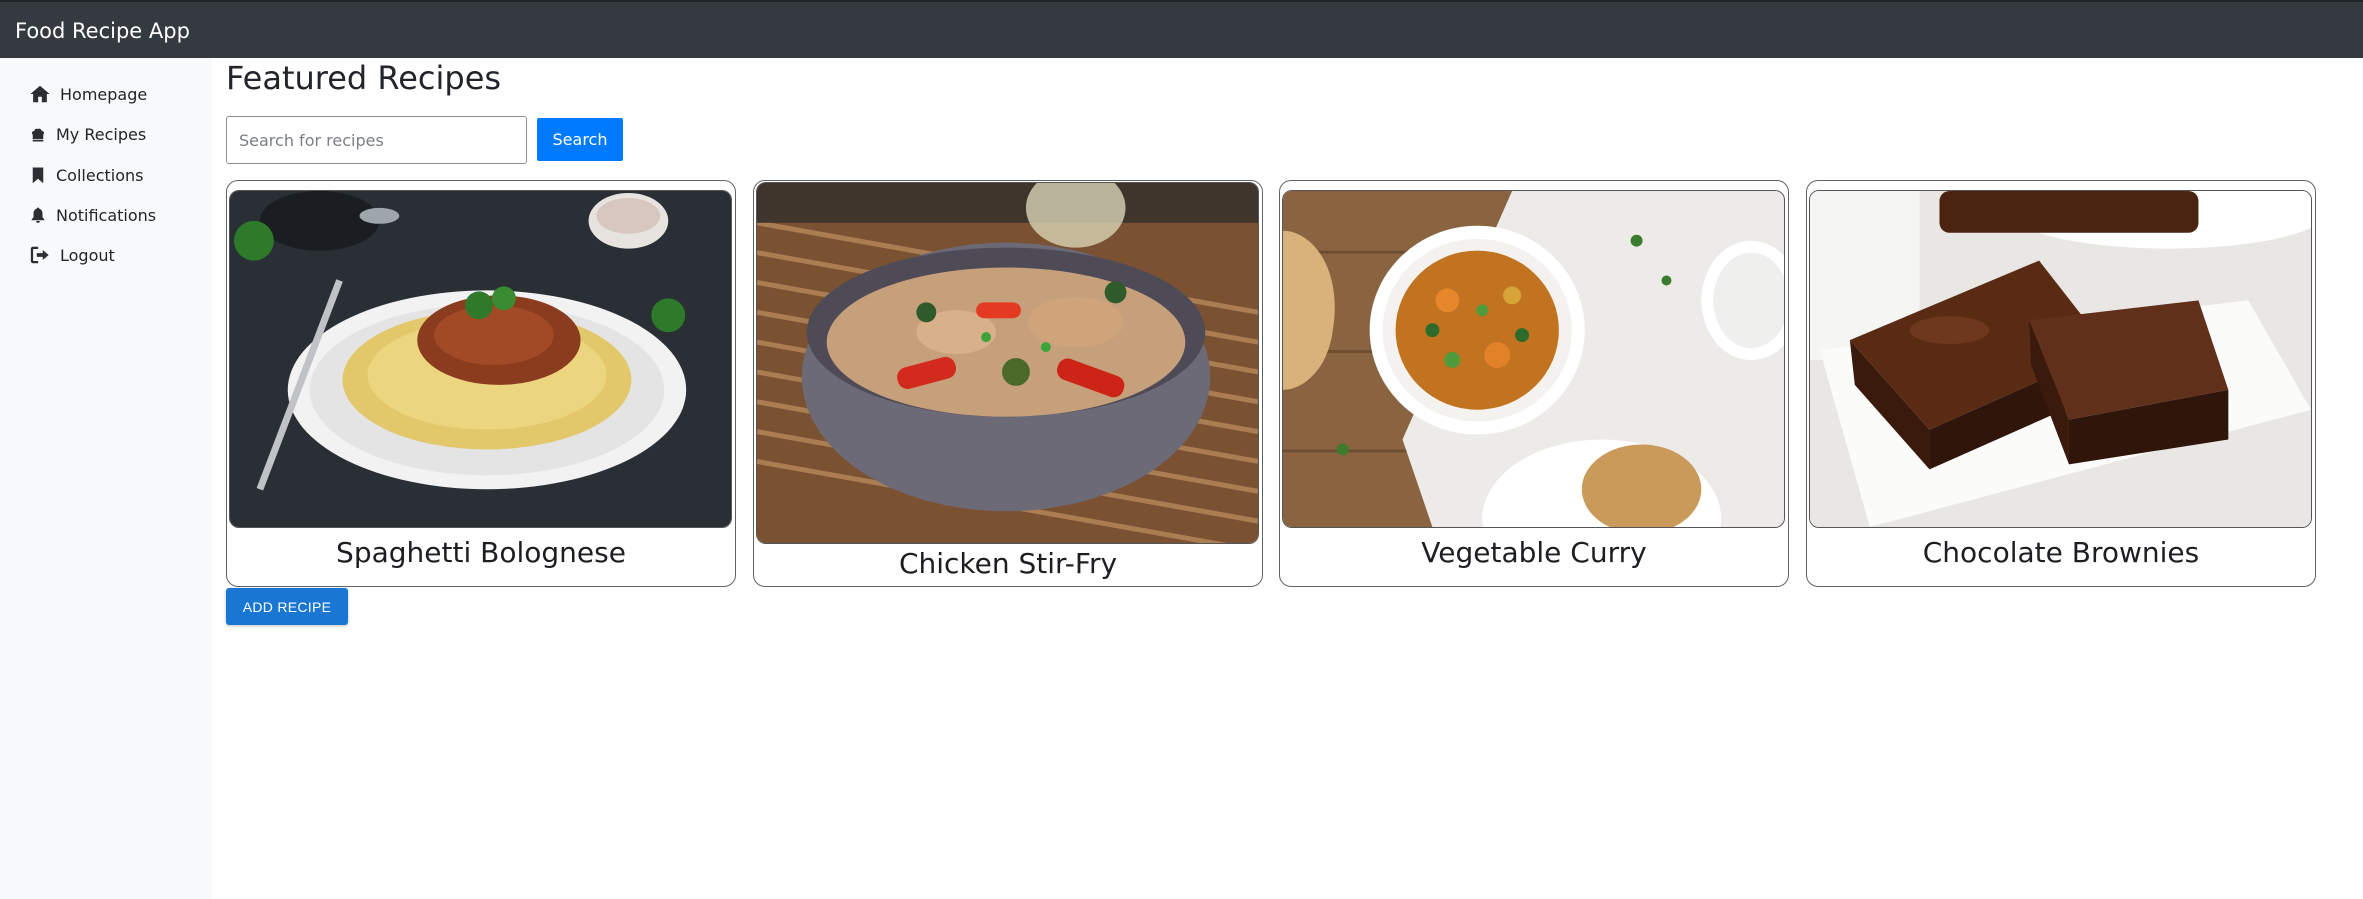  I want to click on recipe-card-spaghetti-bolognese: Spaghetti Bolognese, so click(481, 383).